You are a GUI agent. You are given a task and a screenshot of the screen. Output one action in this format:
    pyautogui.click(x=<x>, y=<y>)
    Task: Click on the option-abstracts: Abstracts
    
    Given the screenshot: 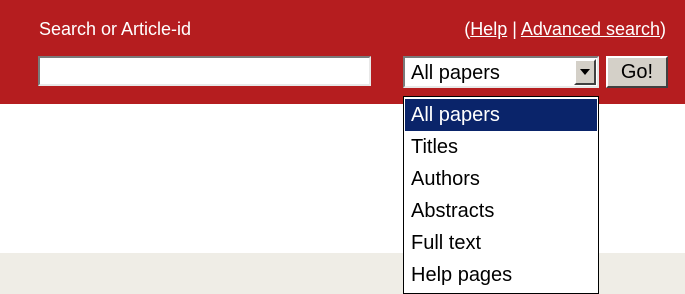 What is the action you would take?
    pyautogui.click(x=501, y=211)
    